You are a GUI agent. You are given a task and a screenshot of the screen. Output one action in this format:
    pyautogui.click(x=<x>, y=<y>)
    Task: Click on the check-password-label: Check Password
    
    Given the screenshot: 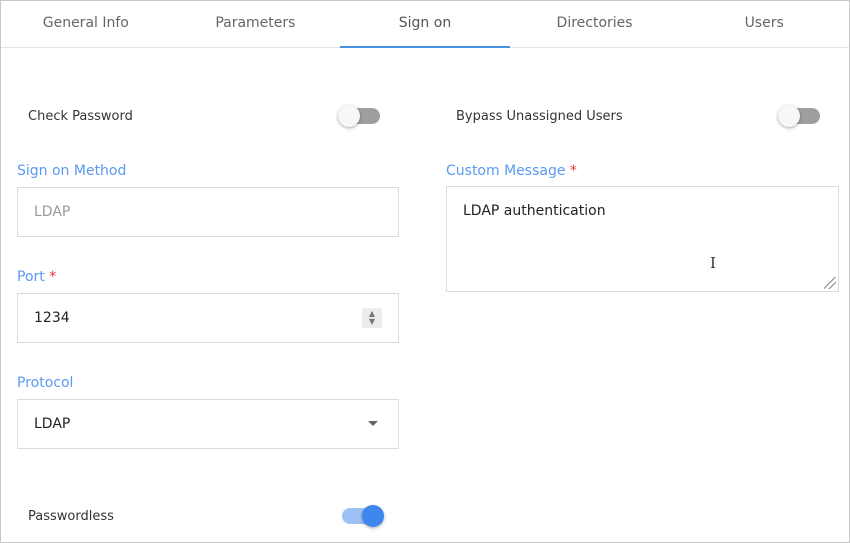 What is the action you would take?
    pyautogui.click(x=80, y=116)
    